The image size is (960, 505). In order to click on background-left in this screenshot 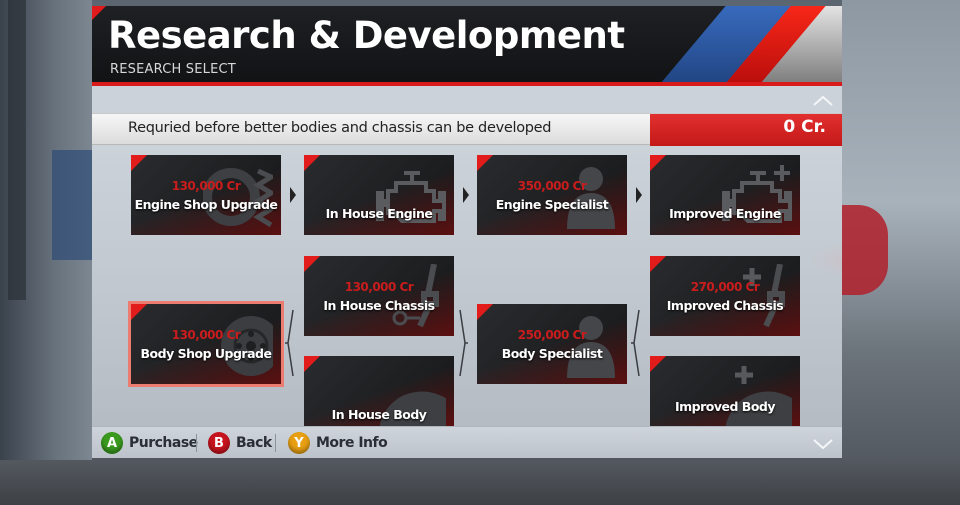, I will do `click(46, 252)`.